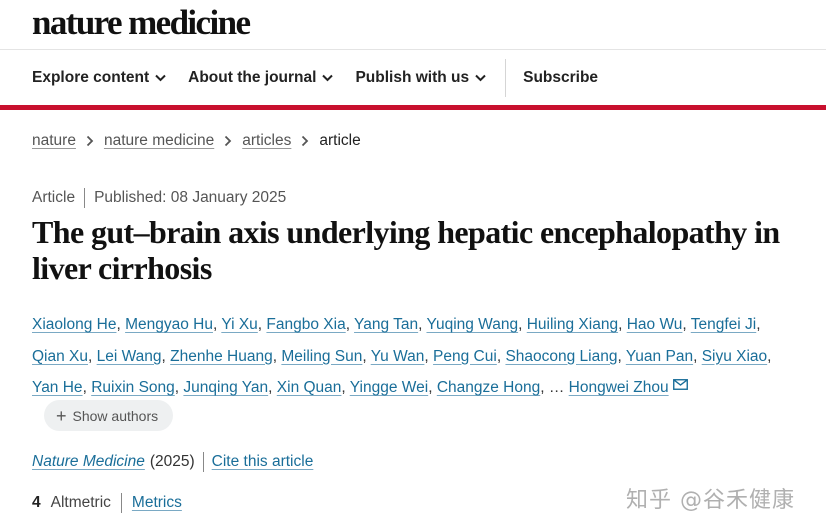  Describe the element at coordinates (680, 384) in the screenshot. I see `email-icon` at that location.